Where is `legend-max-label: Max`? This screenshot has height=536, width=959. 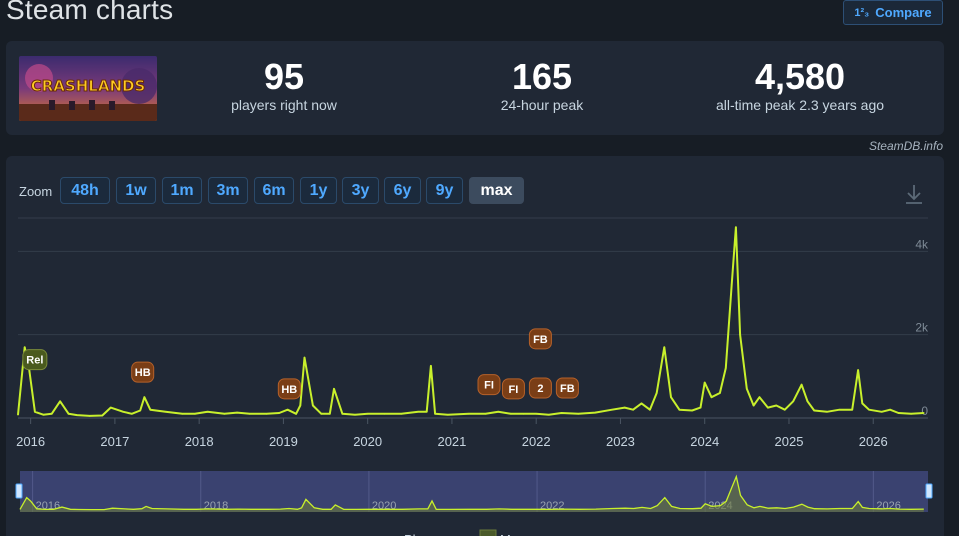 legend-max-label: Max is located at coordinates (512, 534).